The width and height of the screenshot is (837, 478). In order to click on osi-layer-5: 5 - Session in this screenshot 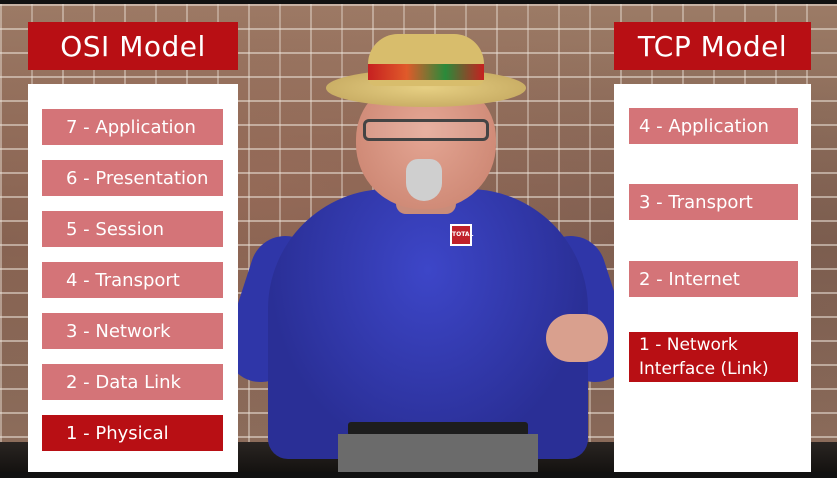, I will do `click(132, 229)`.